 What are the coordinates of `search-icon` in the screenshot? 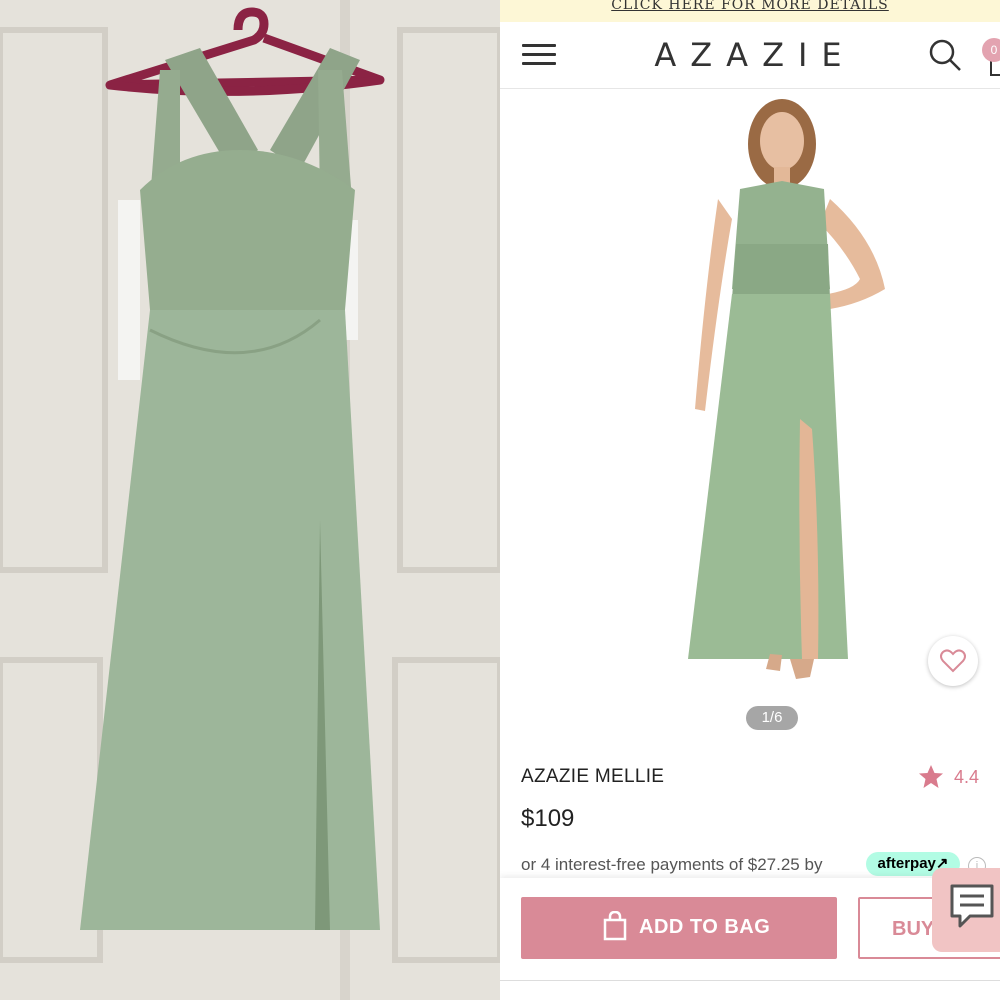 It's located at (945, 55).